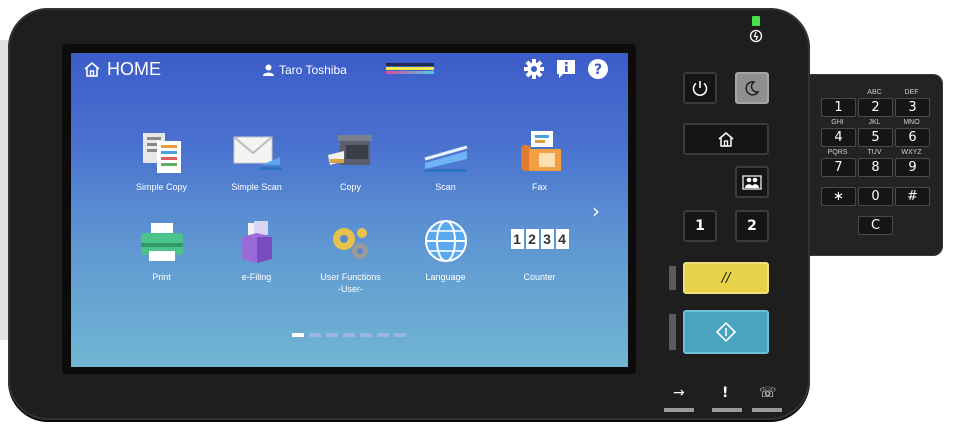 Image resolution: width=953 pixels, height=428 pixels. What do you see at coordinates (268, 70) in the screenshot?
I see `user-icon` at bounding box center [268, 70].